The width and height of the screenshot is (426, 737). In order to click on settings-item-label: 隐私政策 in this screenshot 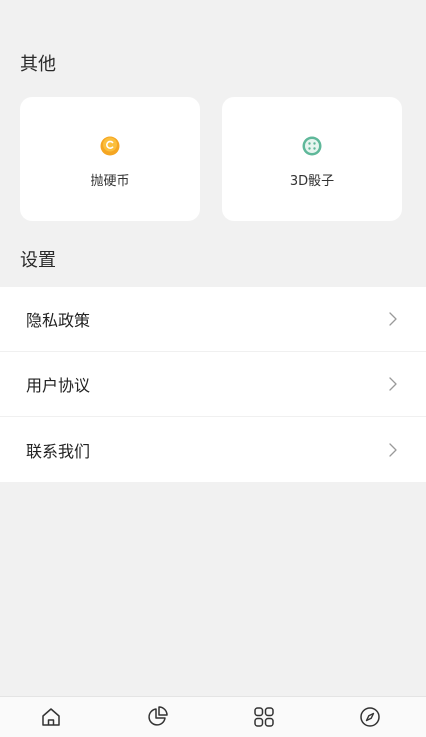, I will do `click(58, 320)`.